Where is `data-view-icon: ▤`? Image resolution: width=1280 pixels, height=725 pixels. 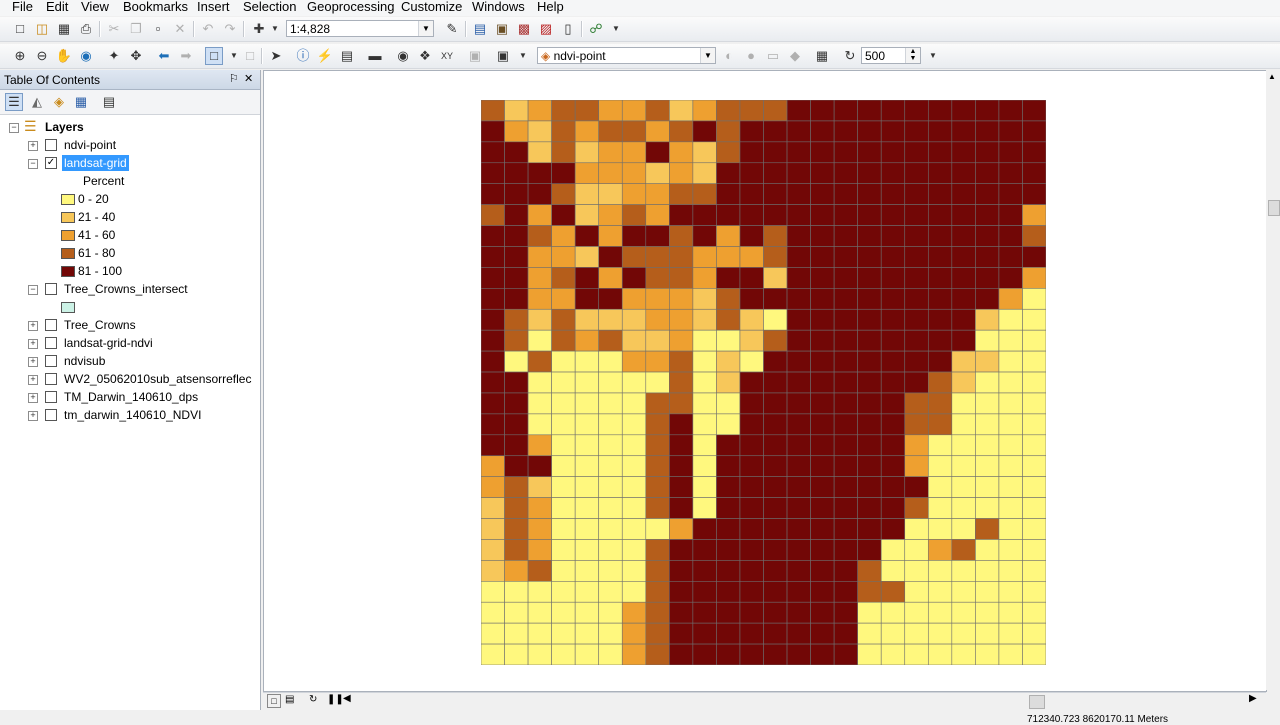
data-view-icon: ▤ is located at coordinates (289, 699).